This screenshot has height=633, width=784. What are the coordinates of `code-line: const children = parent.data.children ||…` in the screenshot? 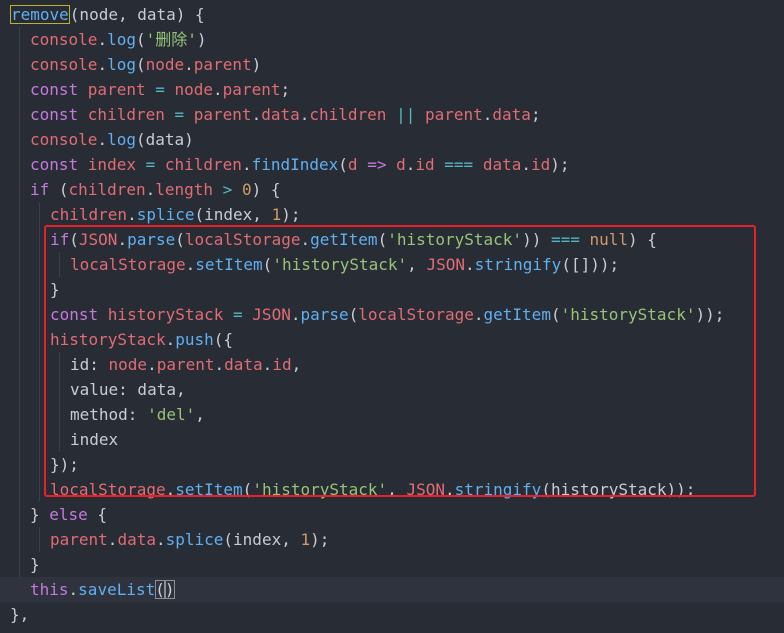 It's located at (395, 114).